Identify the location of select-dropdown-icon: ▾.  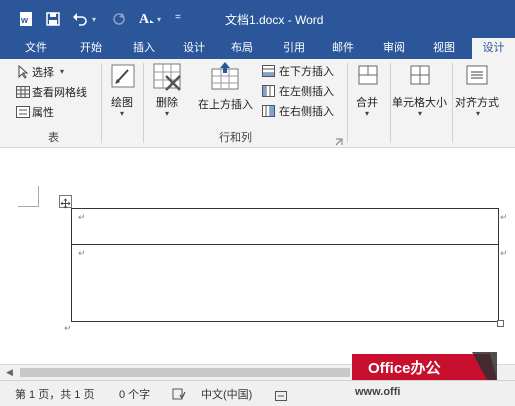
(62, 71).